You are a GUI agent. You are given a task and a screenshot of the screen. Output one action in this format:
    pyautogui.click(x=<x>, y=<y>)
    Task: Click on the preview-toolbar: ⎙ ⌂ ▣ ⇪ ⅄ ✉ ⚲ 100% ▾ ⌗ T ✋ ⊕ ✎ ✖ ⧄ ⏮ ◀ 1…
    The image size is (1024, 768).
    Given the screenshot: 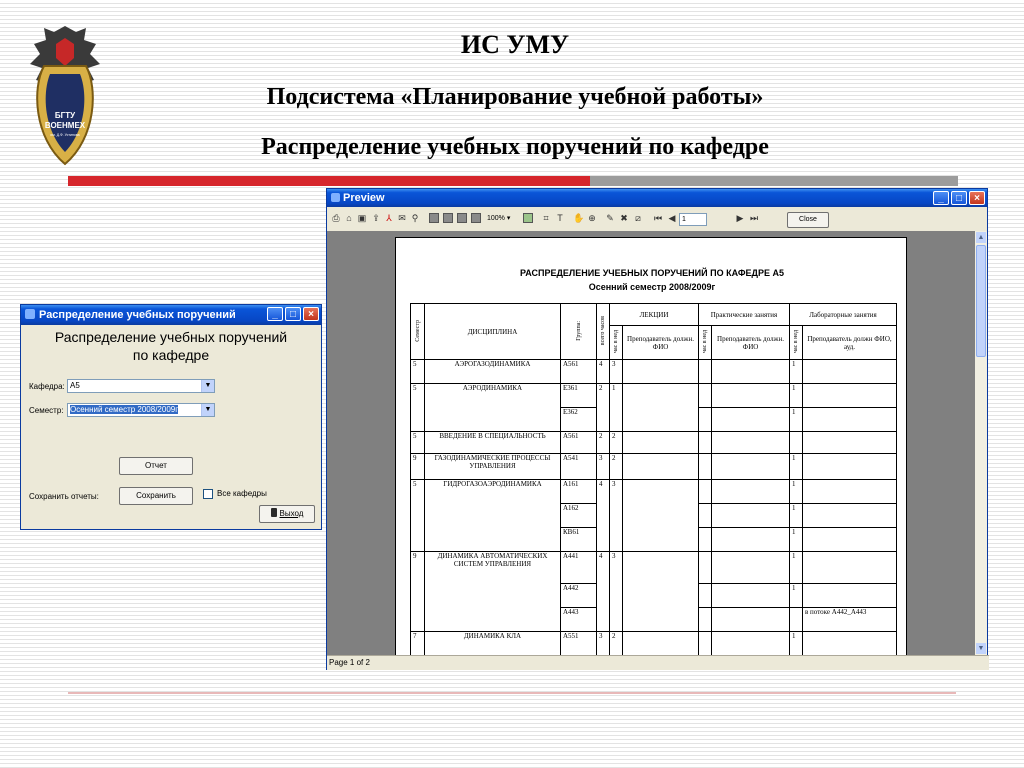 What is the action you would take?
    pyautogui.click(x=657, y=220)
    